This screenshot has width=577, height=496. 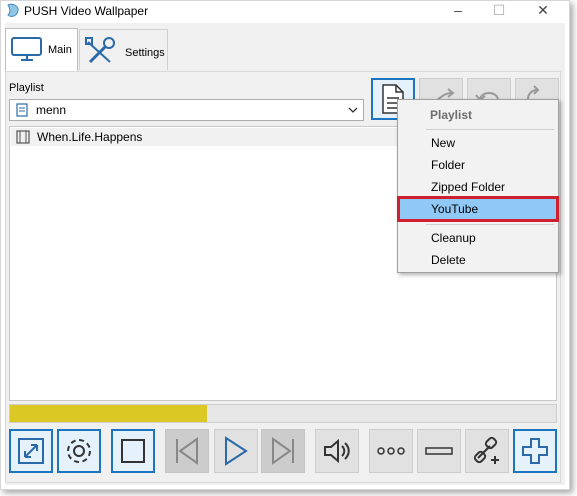 I want to click on menu-item-label: Delete, so click(x=448, y=260).